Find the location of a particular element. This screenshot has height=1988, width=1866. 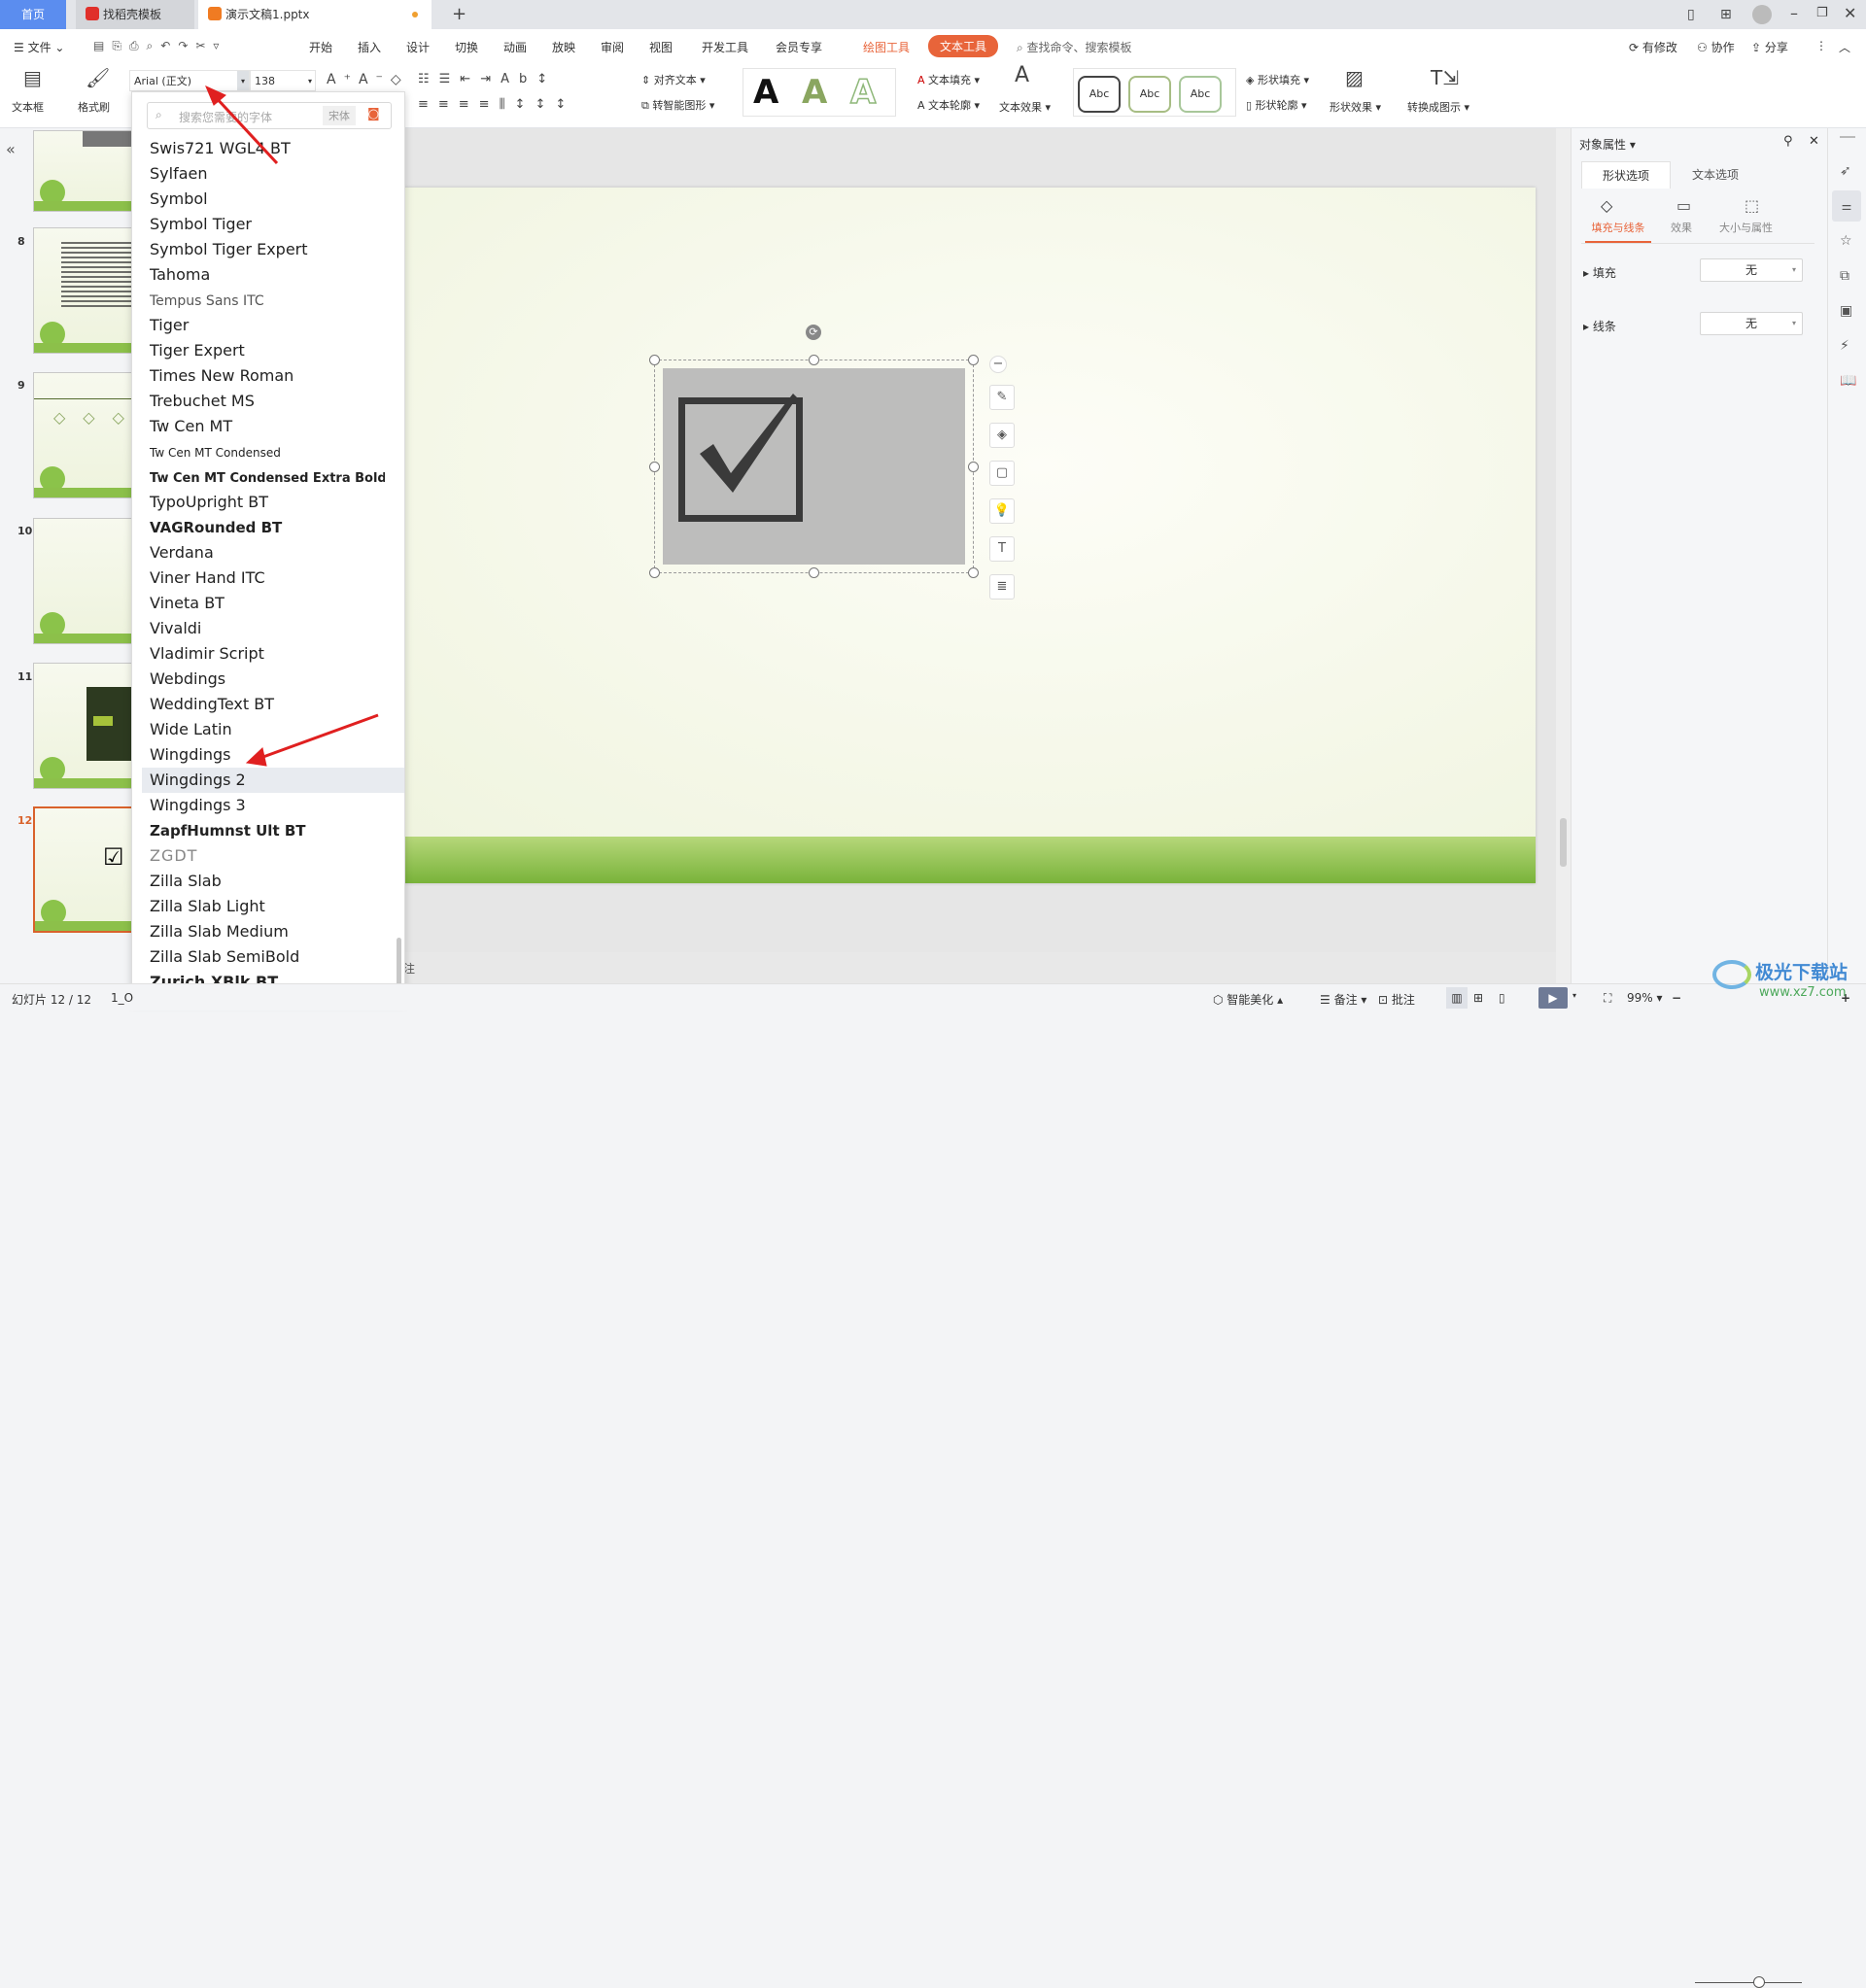

layout-icon: ▯ is located at coordinates (1691, 15).